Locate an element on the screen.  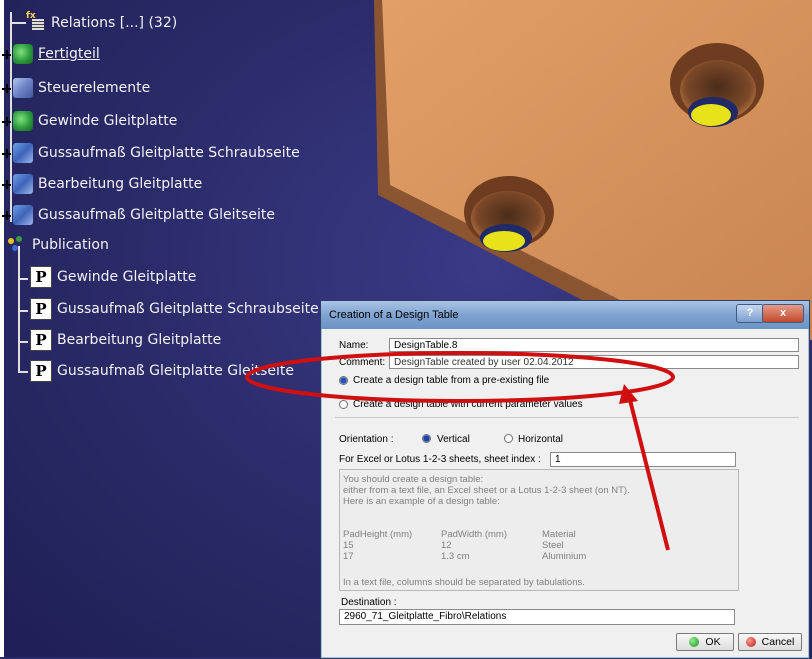
annotation-arrow-line is located at coordinates (649, 475).